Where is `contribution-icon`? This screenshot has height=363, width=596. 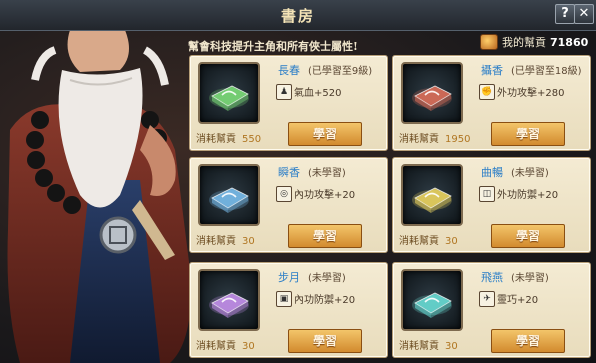 contribution-icon is located at coordinates (489, 42).